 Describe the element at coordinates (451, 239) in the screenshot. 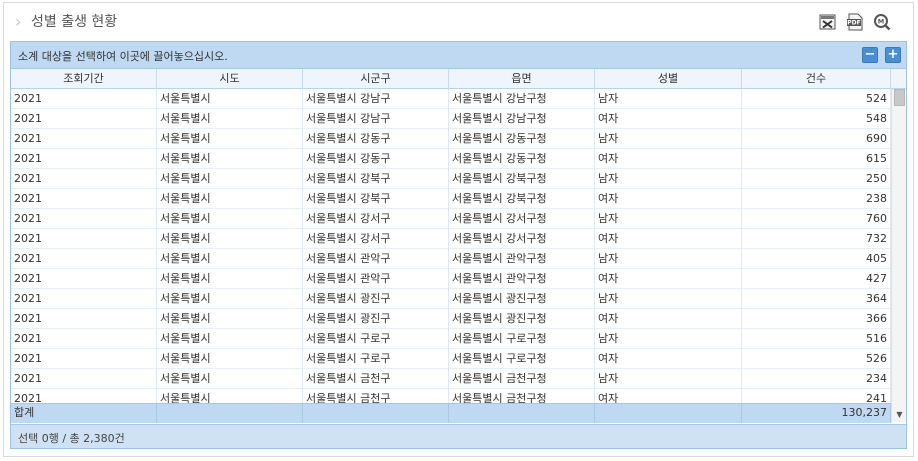

I see `table-row: 2021 서울특별시 서울특별시 강서구 서울특별시 강서구청 여자 732` at that location.